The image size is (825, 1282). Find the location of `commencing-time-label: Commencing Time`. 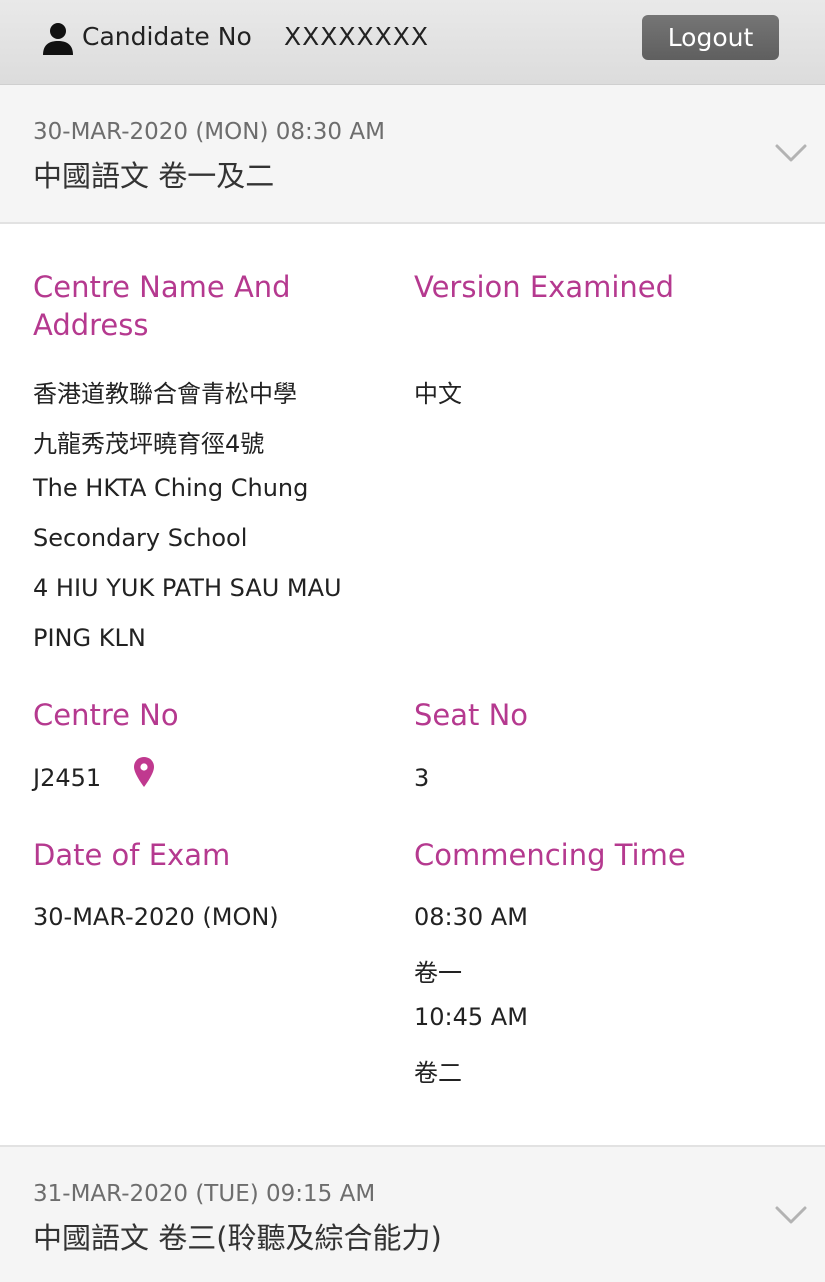

commencing-time-label: Commencing Time is located at coordinates (550, 855).